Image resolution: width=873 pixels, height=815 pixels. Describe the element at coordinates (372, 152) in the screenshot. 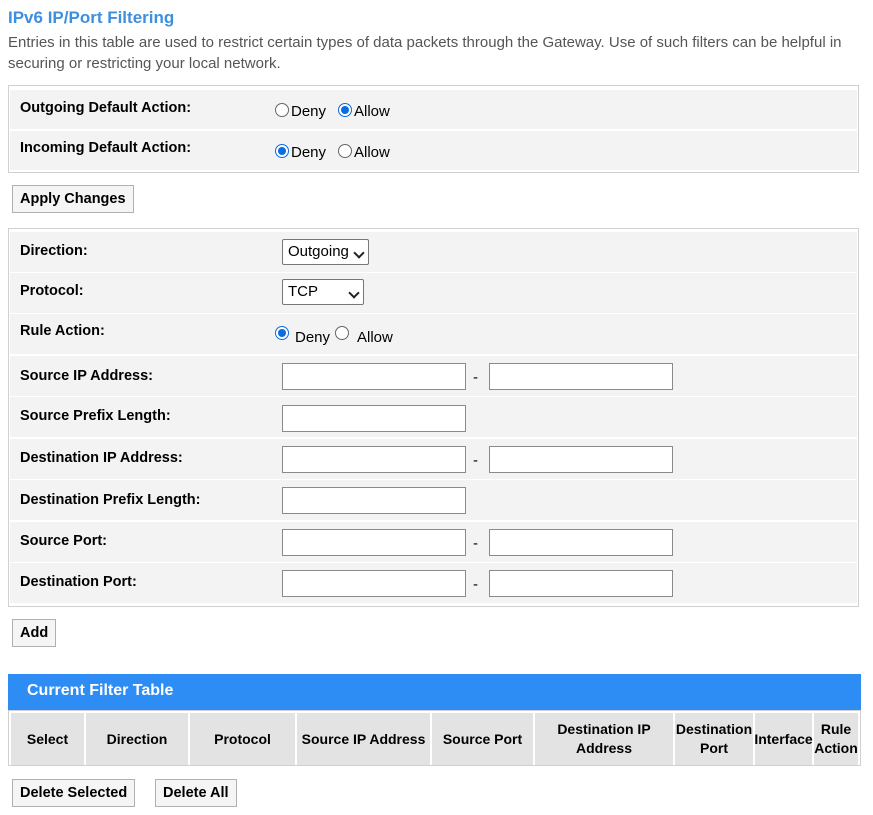

I see `incoming-allow-label: Allow` at that location.